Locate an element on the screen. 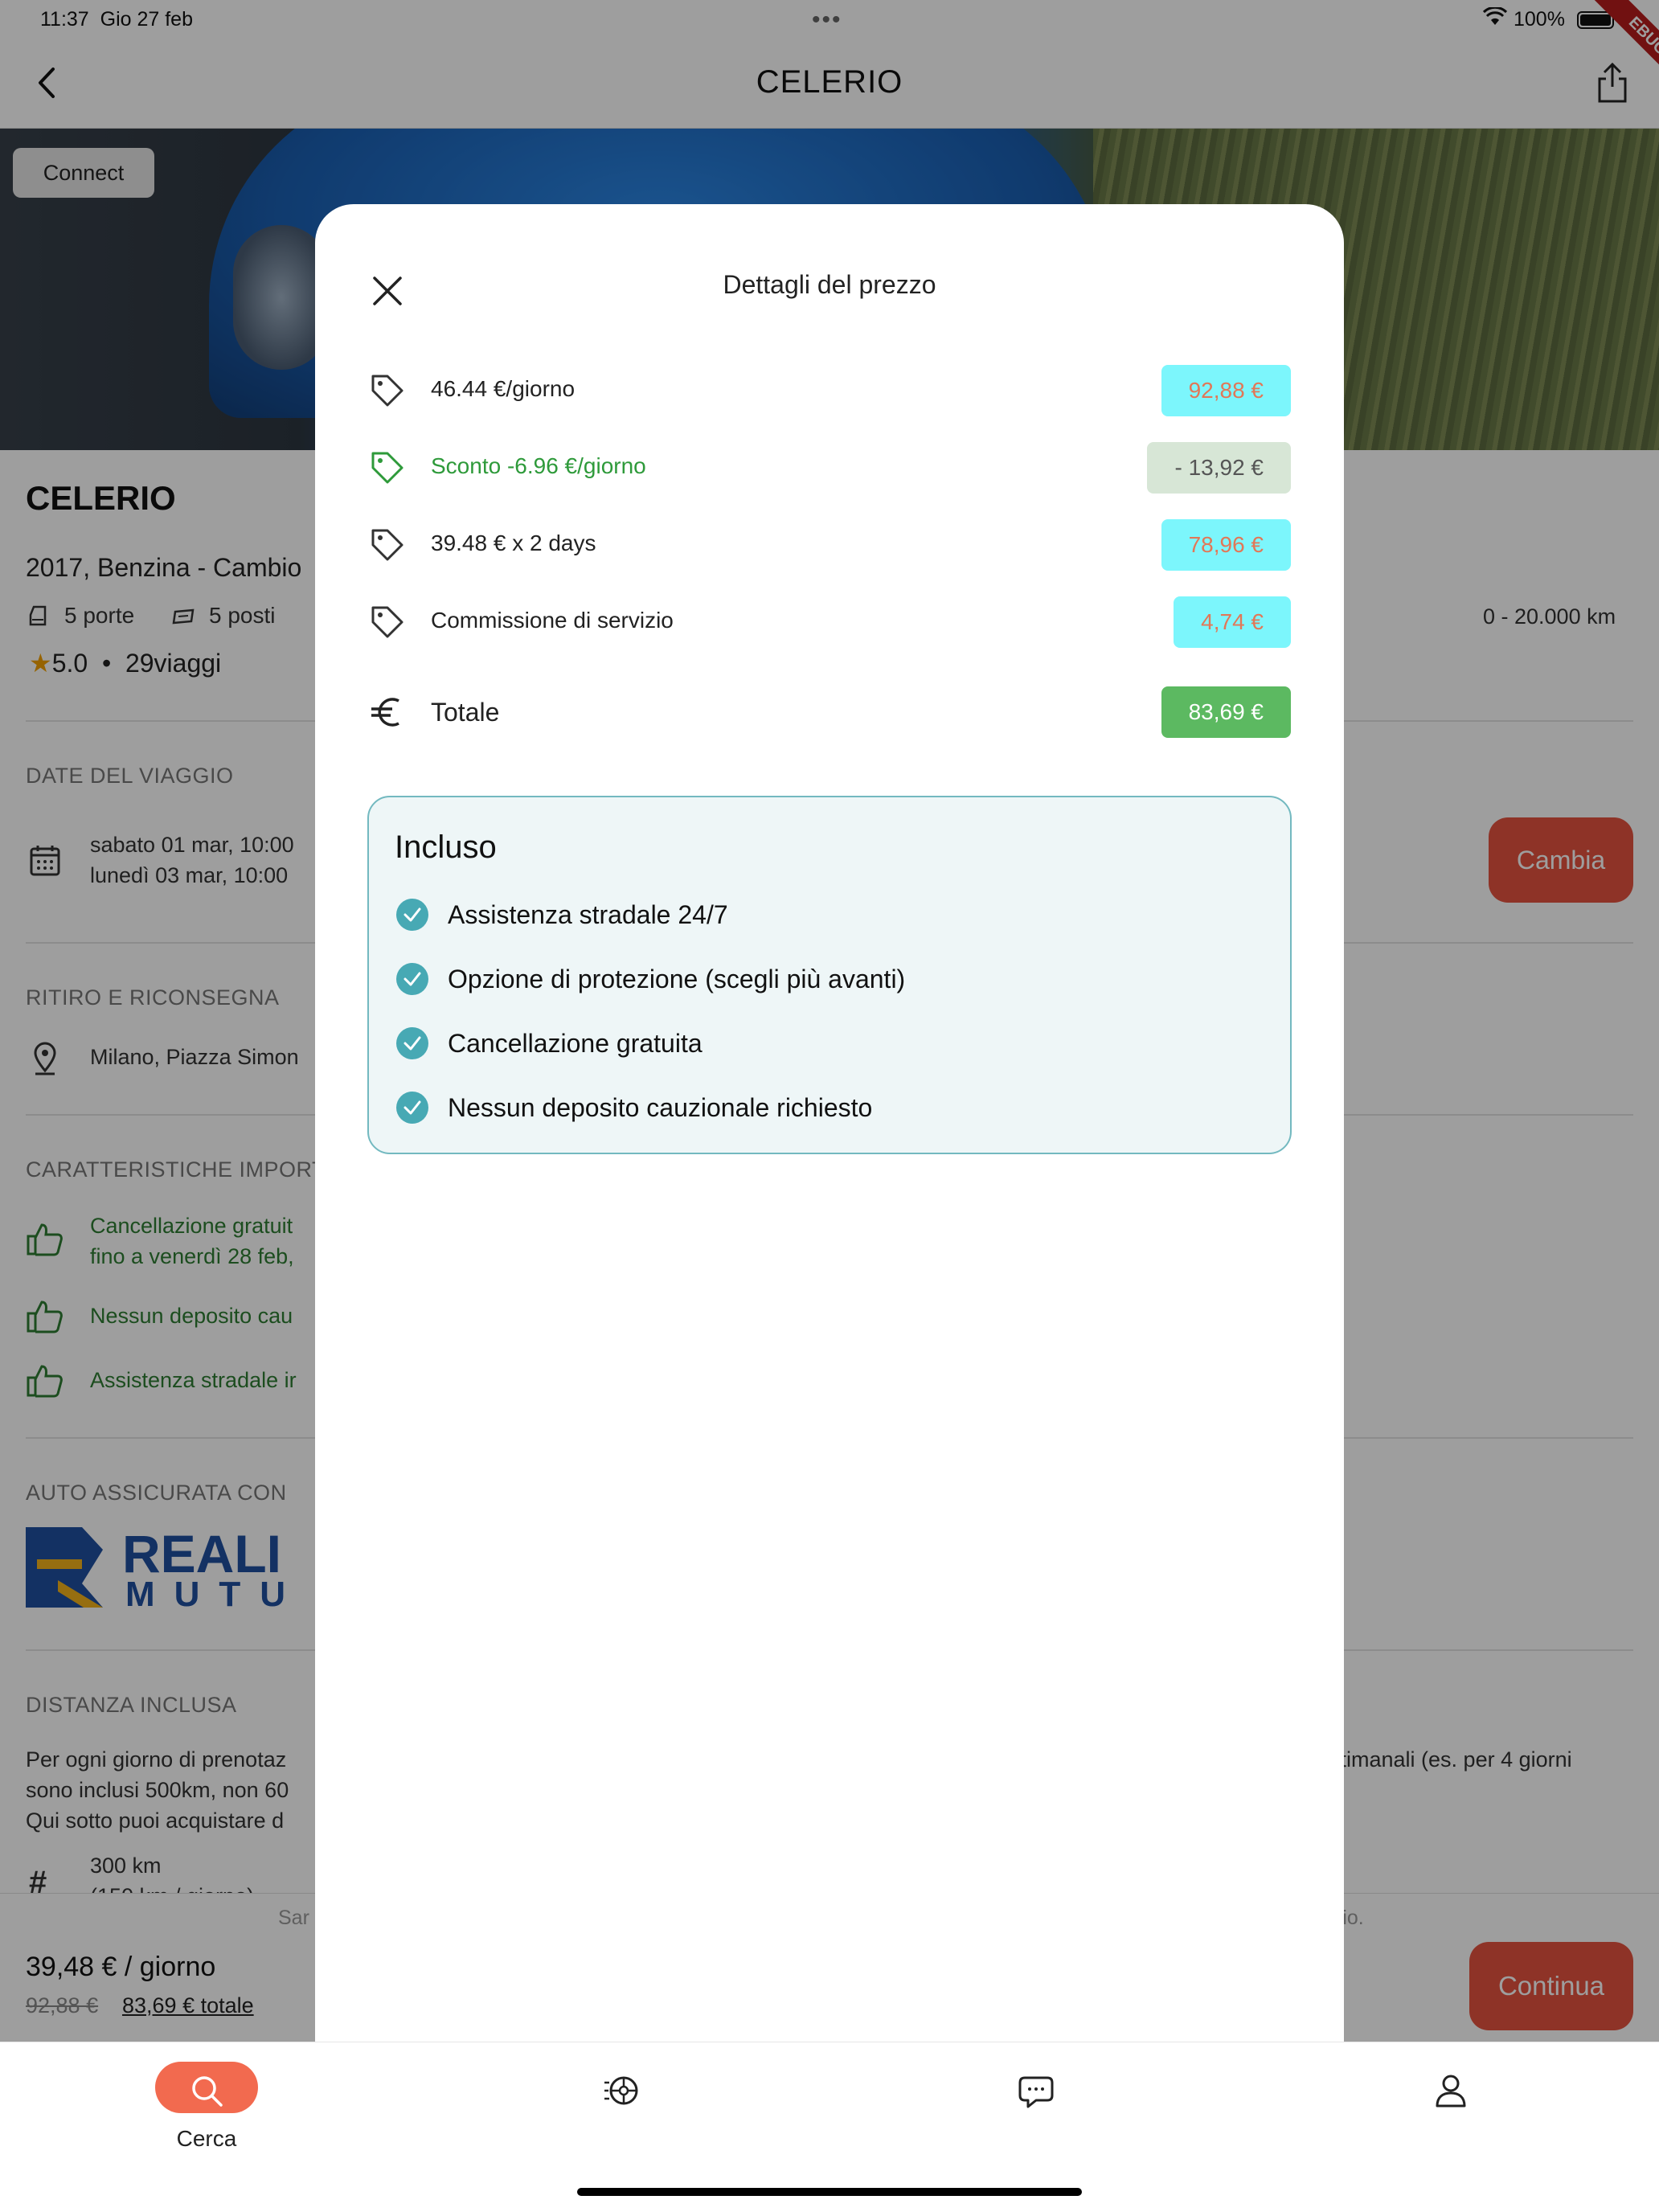 This screenshot has height=2212, width=1659. included-item-label: Assistenza stradale 24/7 is located at coordinates (588, 914).